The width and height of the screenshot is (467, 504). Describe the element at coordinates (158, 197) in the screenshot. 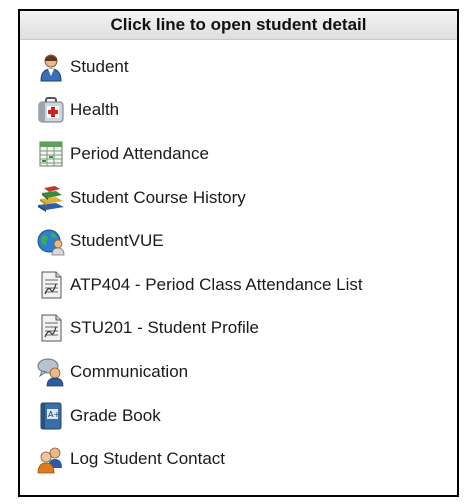

I see `list-item-label: Student Course History` at that location.